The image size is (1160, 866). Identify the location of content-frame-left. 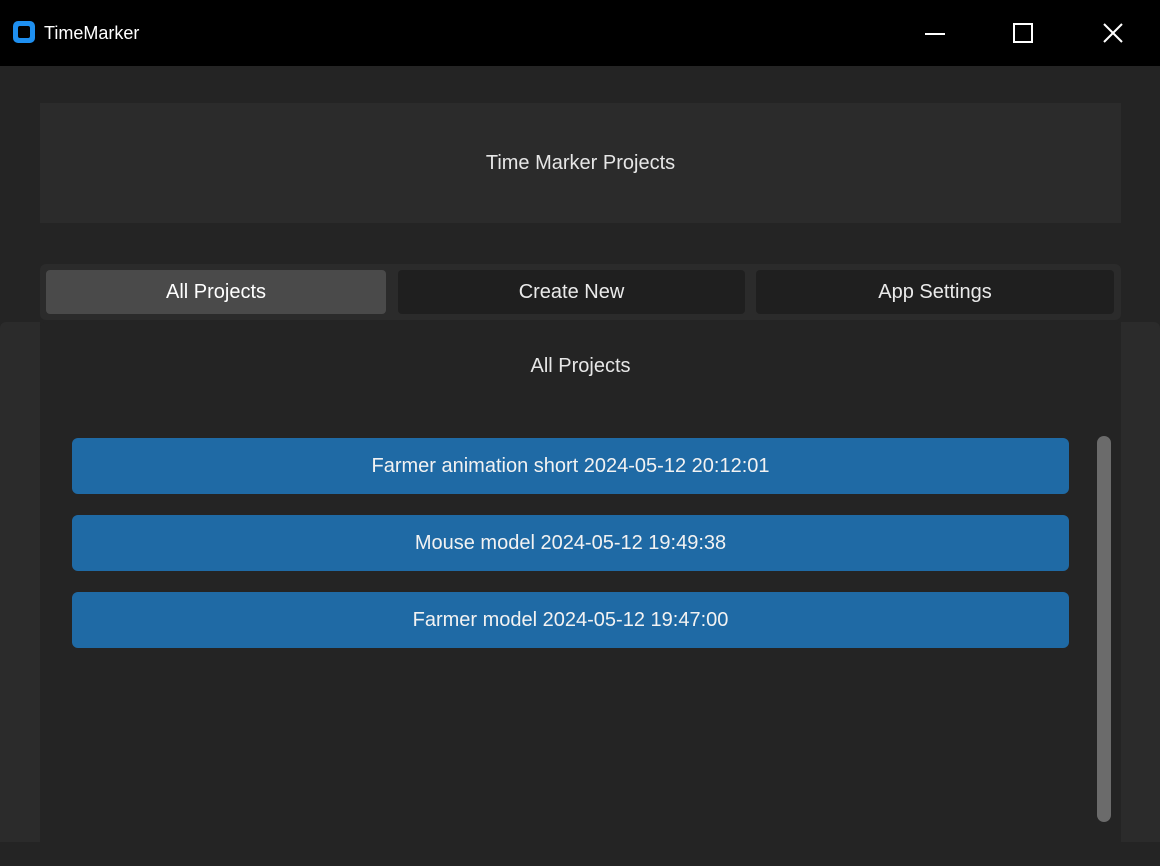
(20, 582).